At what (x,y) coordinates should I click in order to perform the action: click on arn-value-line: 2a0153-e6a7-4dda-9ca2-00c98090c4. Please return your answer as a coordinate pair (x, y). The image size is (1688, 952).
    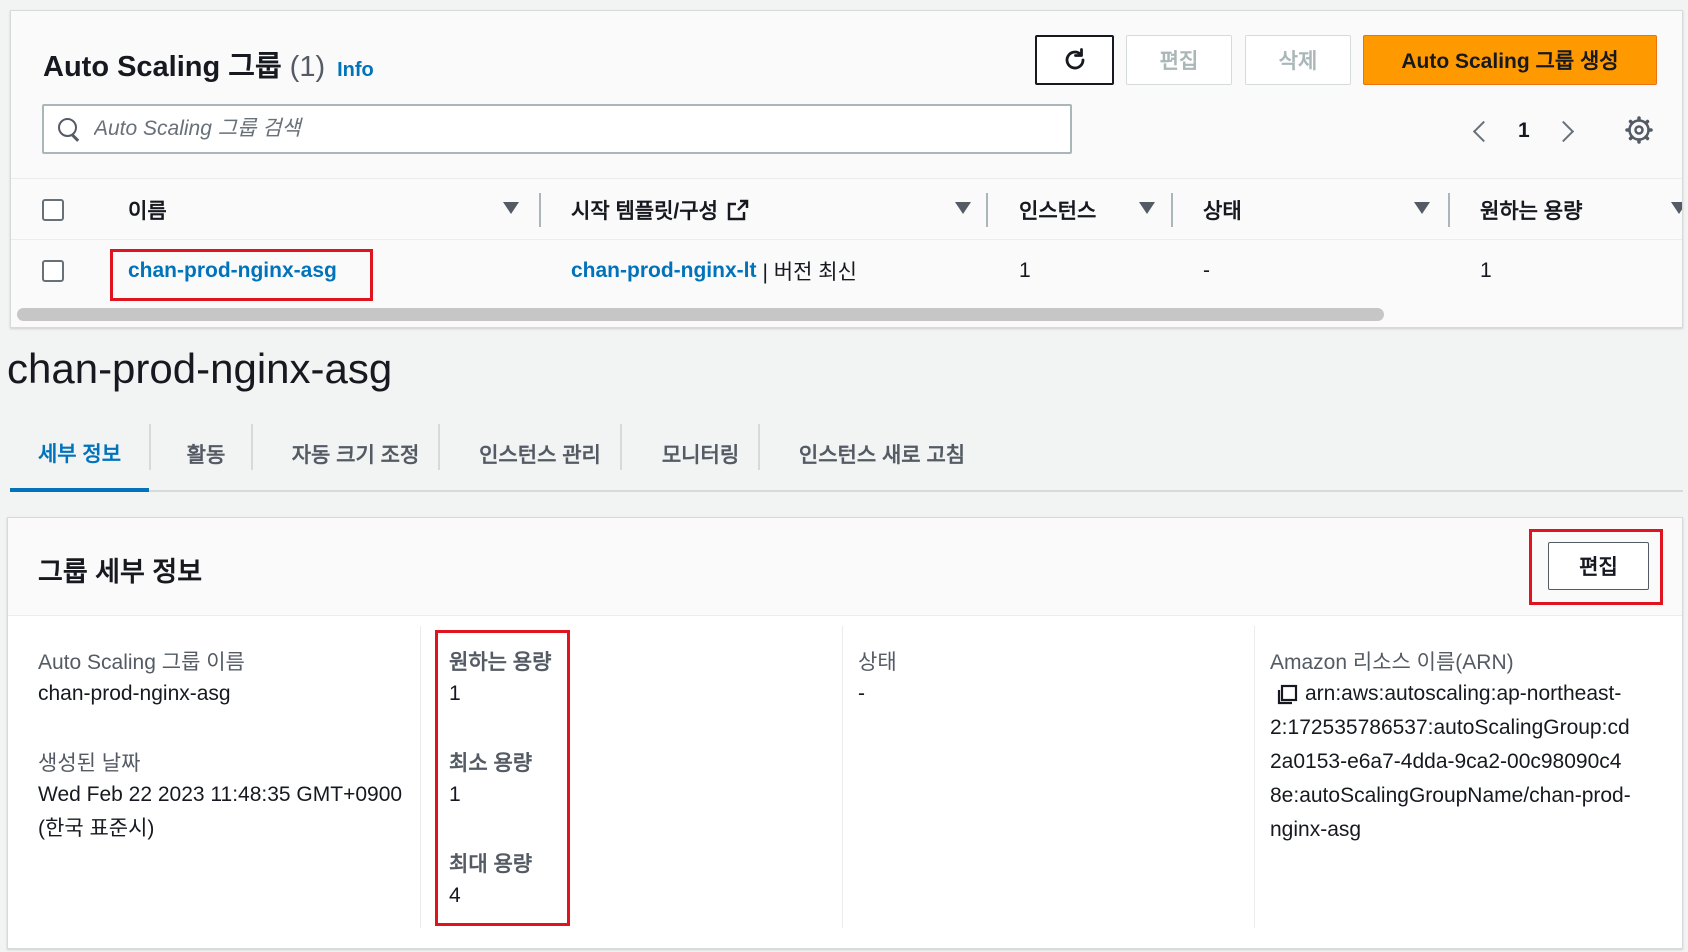
    Looking at the image, I should click on (1446, 761).